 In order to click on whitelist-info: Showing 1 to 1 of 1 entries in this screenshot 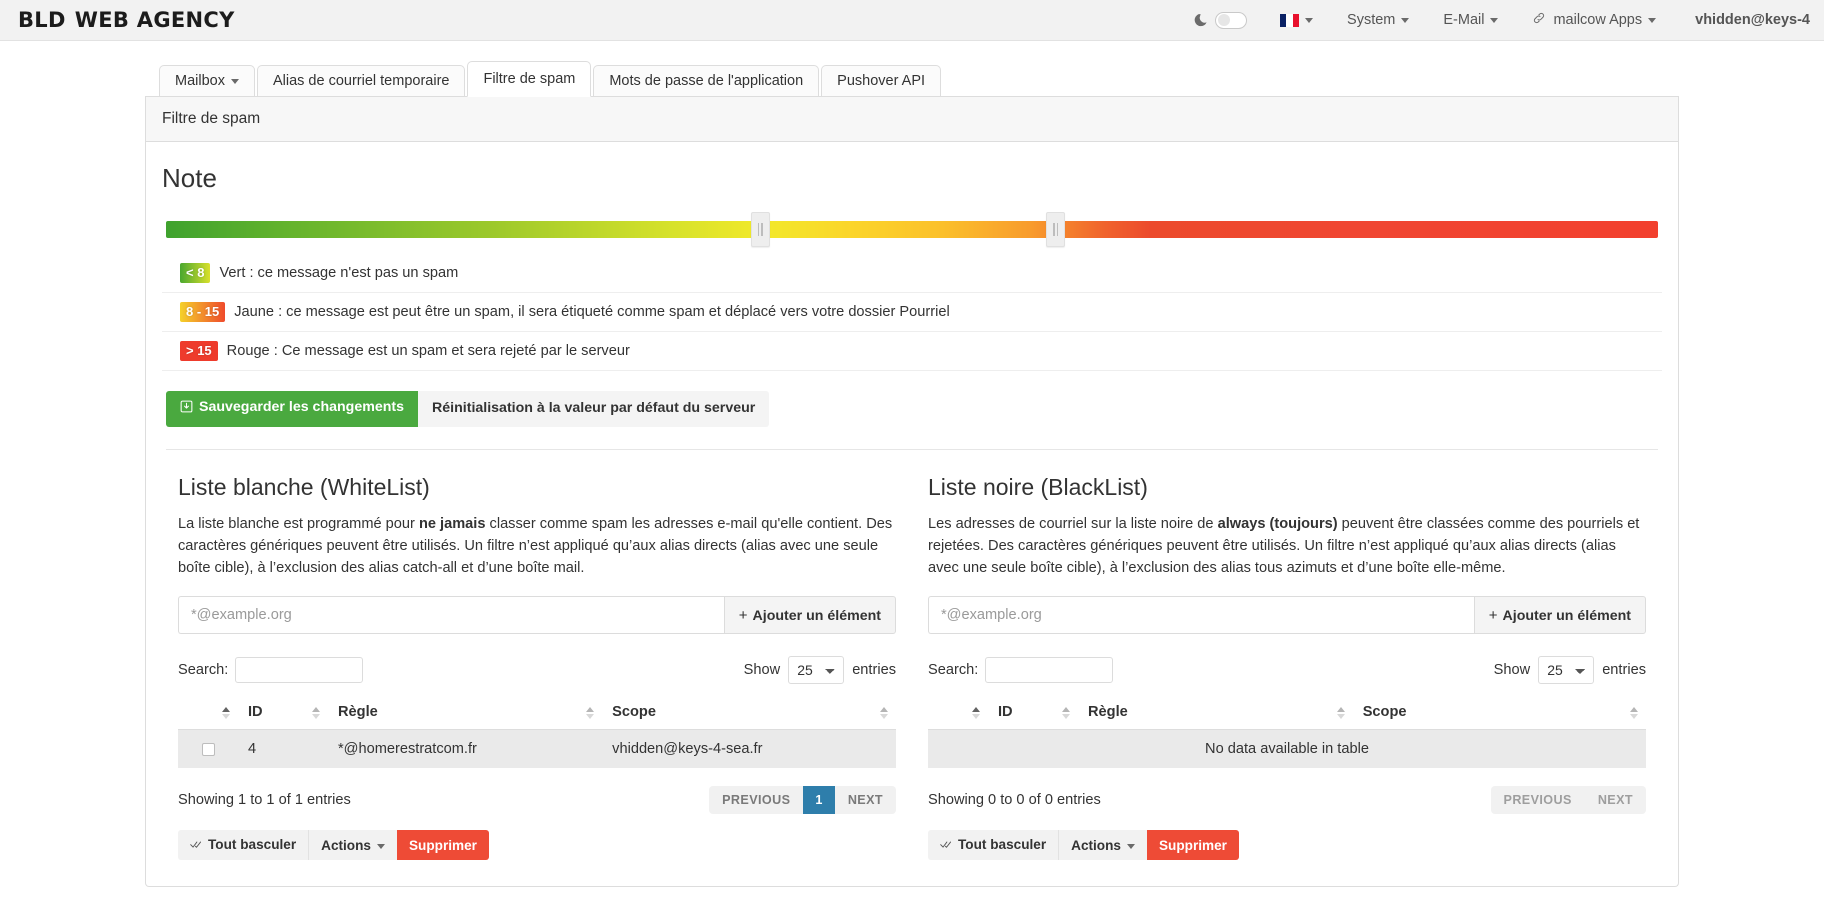, I will do `click(264, 800)`.